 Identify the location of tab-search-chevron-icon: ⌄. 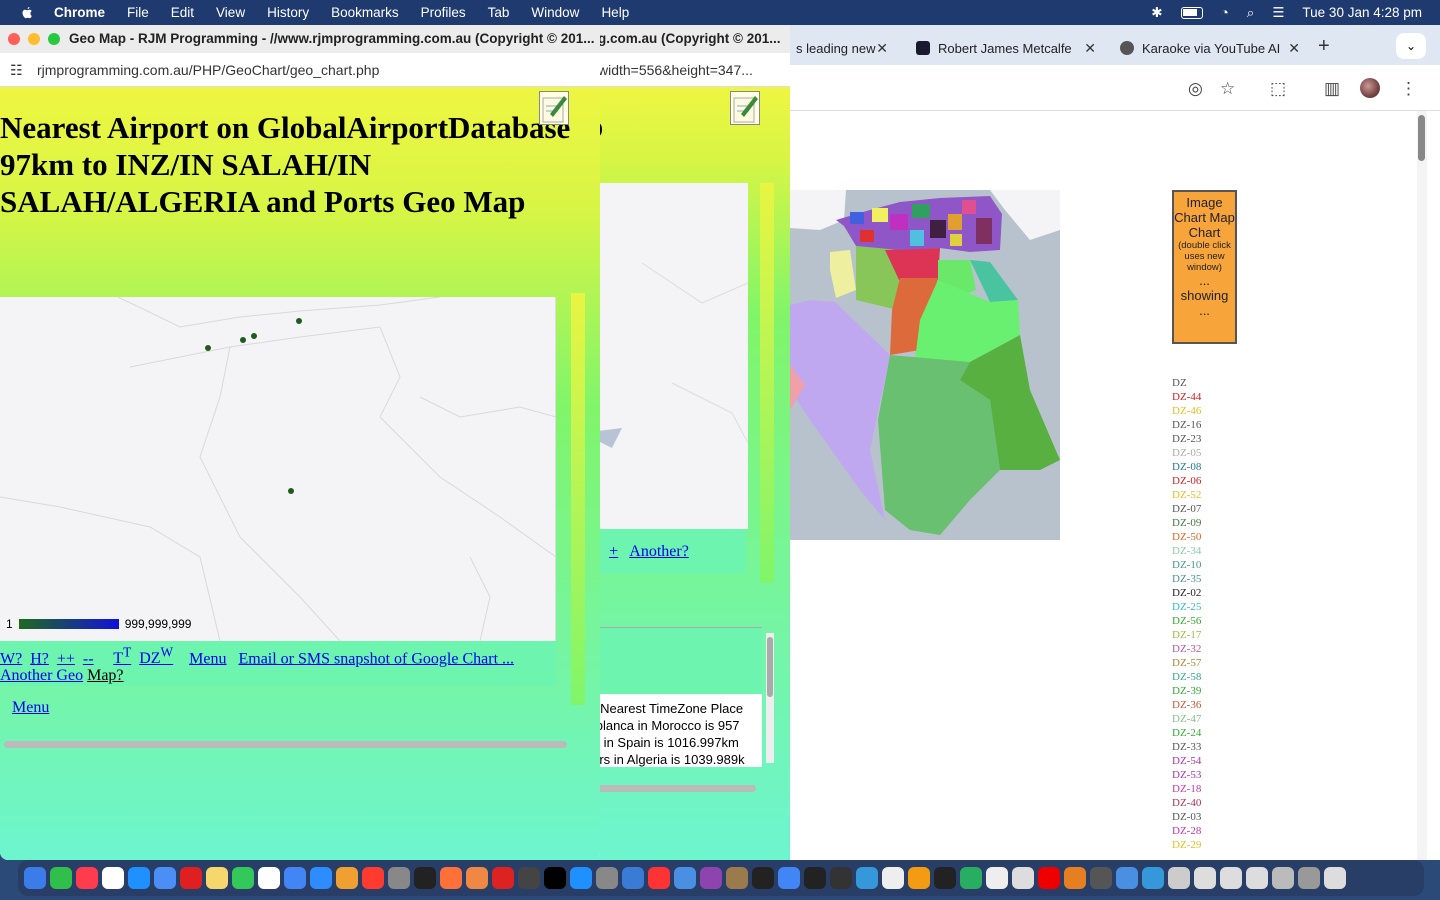
(1411, 46).